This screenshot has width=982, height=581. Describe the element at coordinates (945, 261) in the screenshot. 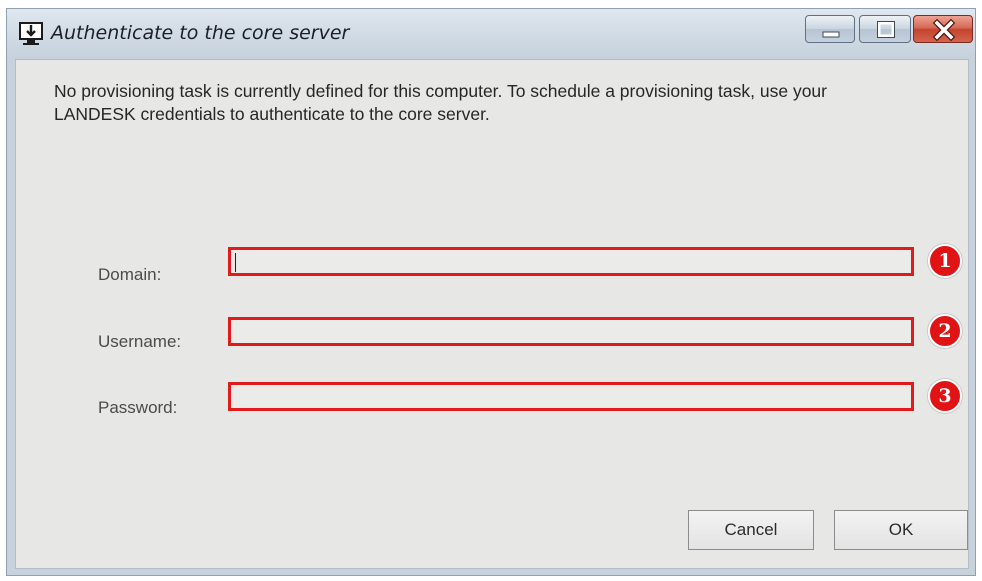

I see `step-badge-1: 1` at that location.